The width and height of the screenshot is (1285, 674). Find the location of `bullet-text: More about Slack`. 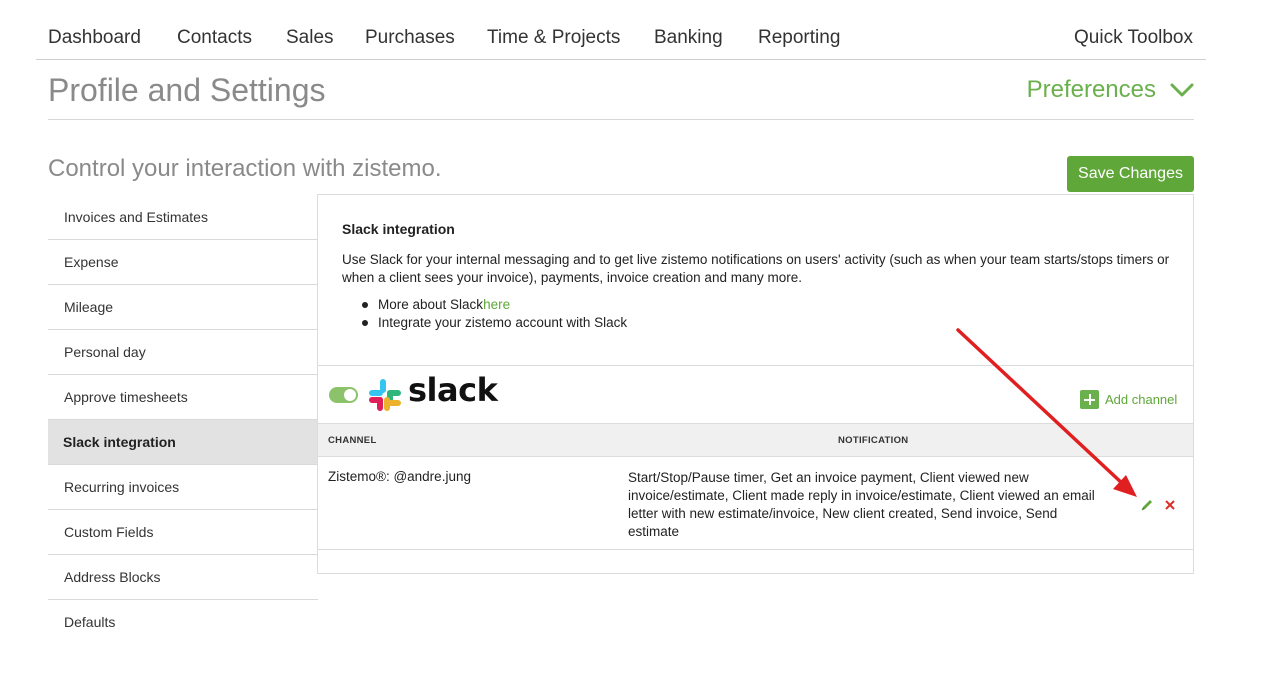

bullet-text: More about Slack is located at coordinates (431, 304).